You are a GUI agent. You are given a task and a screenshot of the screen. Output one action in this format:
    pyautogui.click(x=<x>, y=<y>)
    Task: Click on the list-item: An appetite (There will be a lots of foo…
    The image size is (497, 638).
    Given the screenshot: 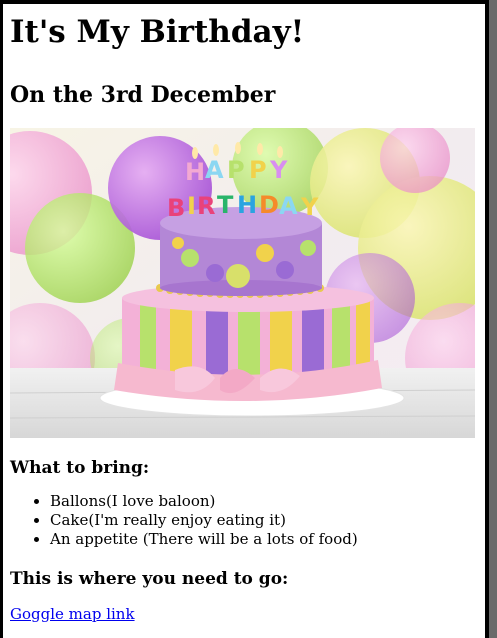 What is the action you would take?
    pyautogui.click(x=264, y=539)
    